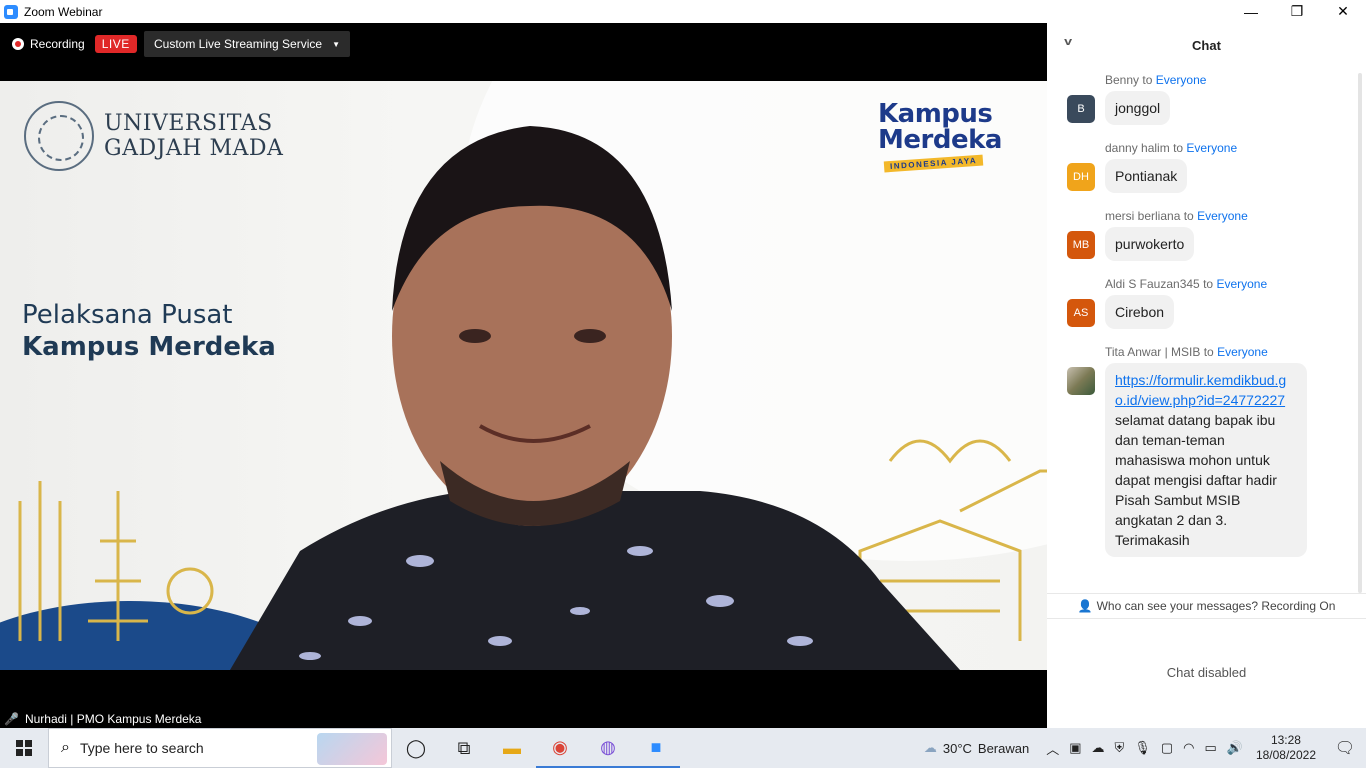  I want to click on avatar: AS, so click(1081, 313).